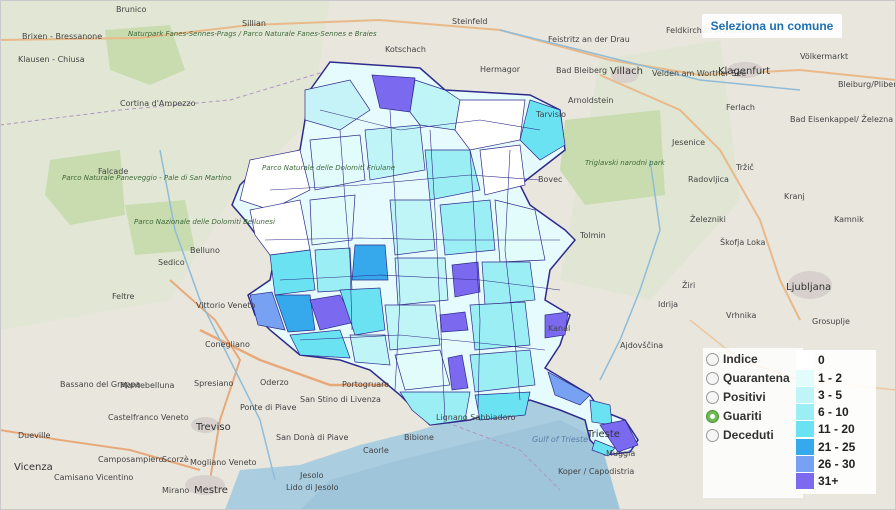  I want to click on radio-selected-icon, so click(712, 416).